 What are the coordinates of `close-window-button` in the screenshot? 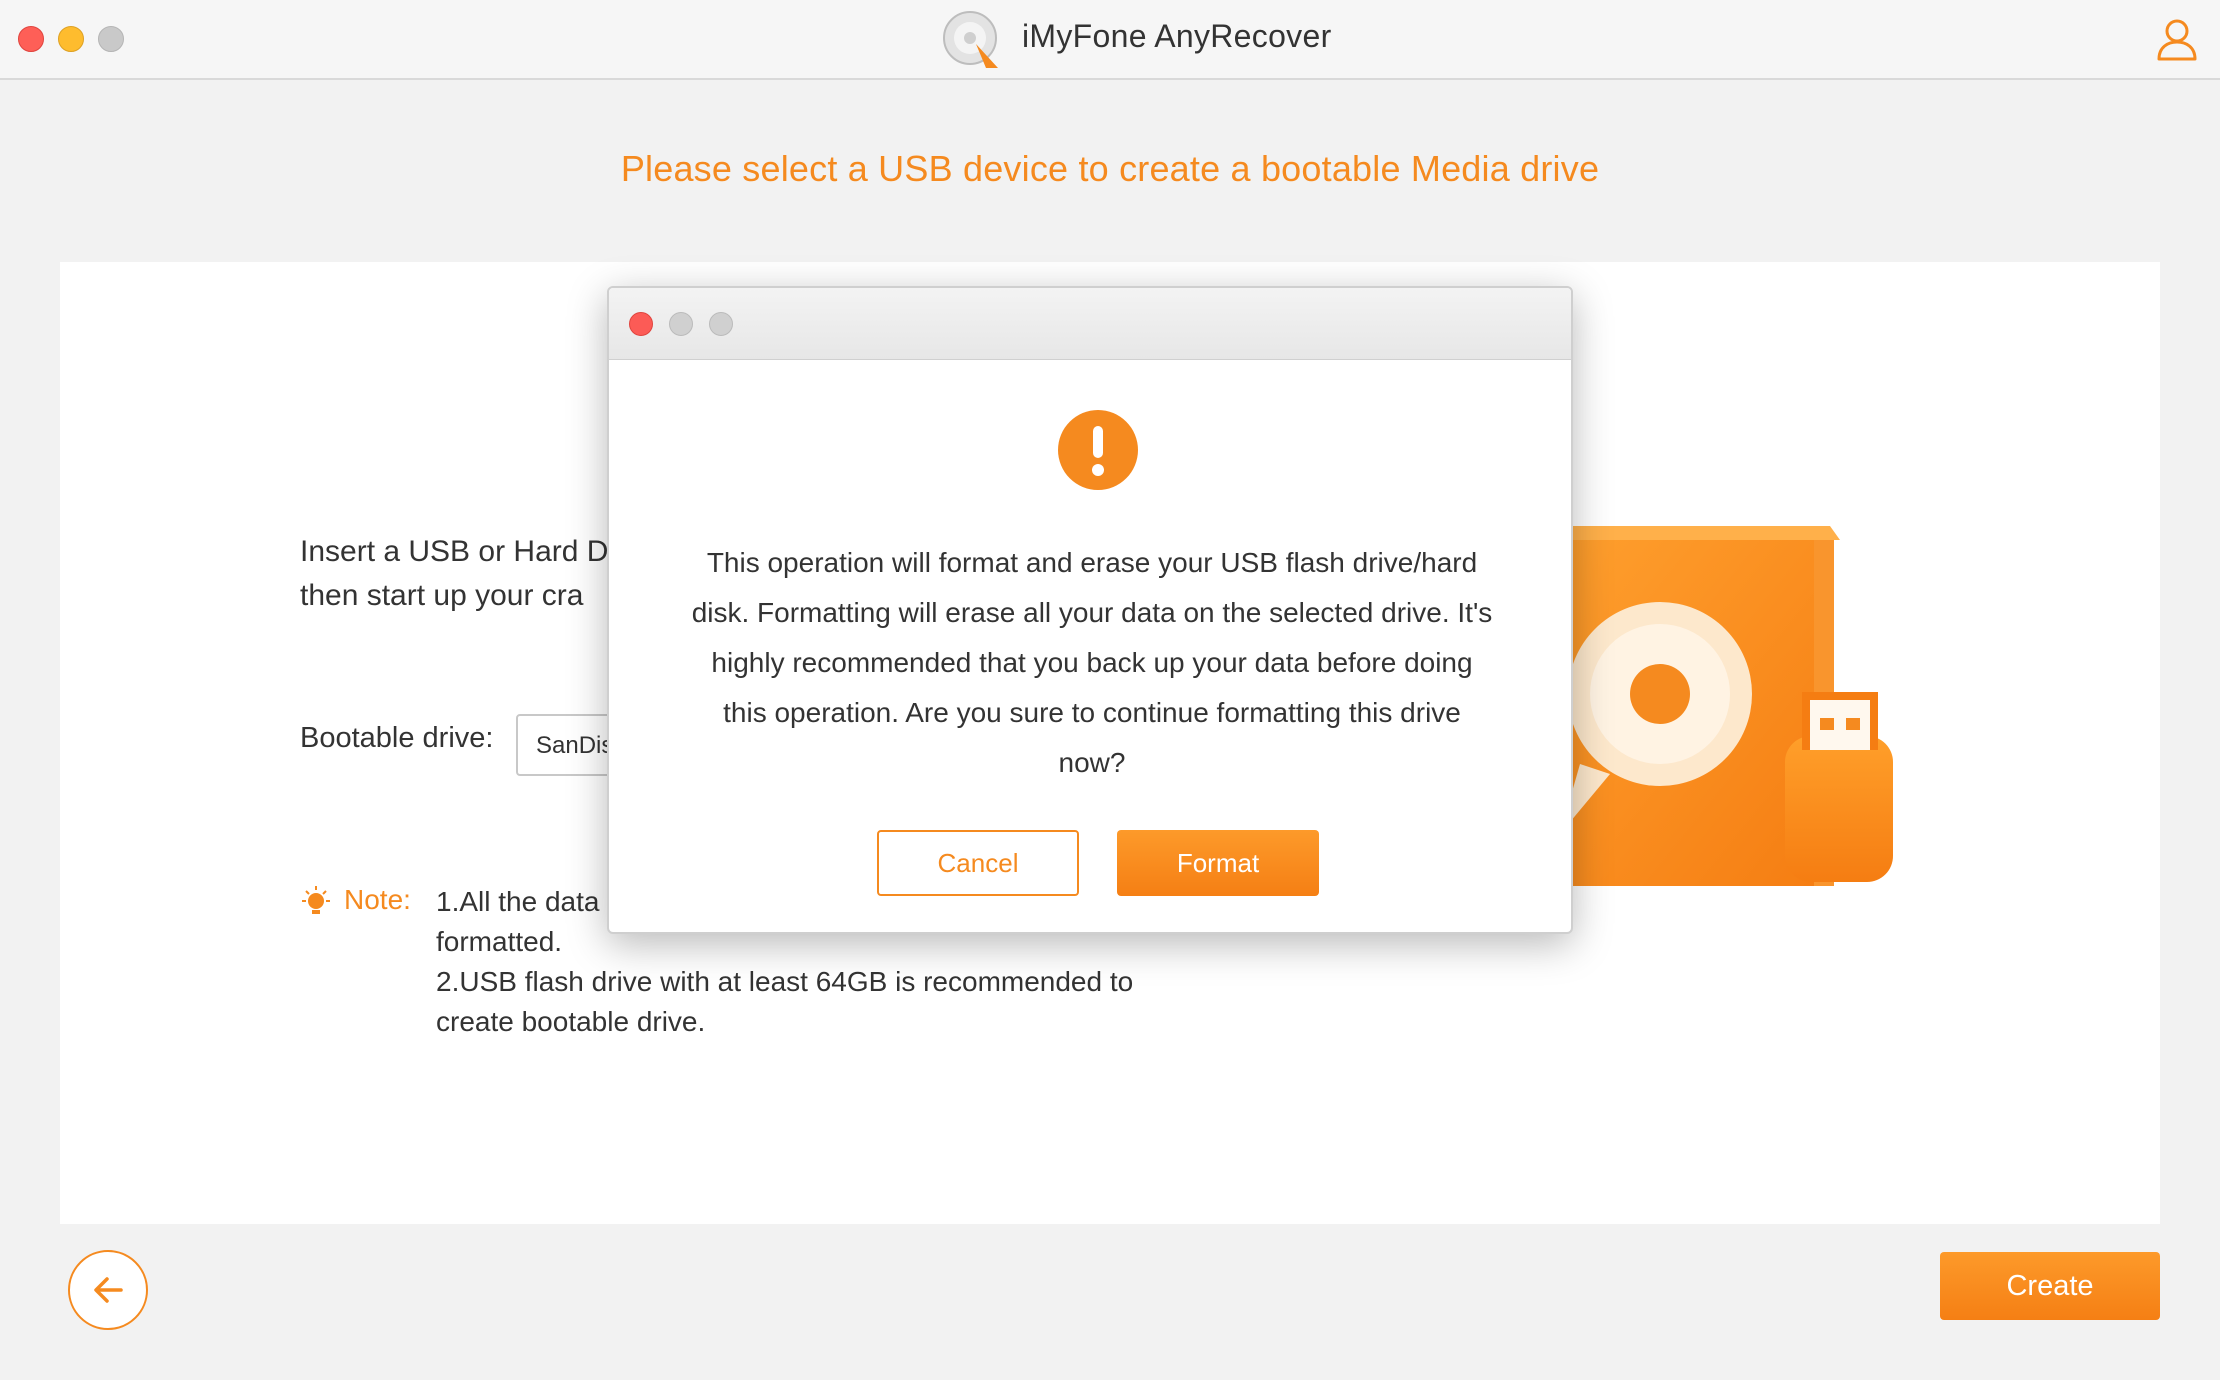 It's located at (31, 39).